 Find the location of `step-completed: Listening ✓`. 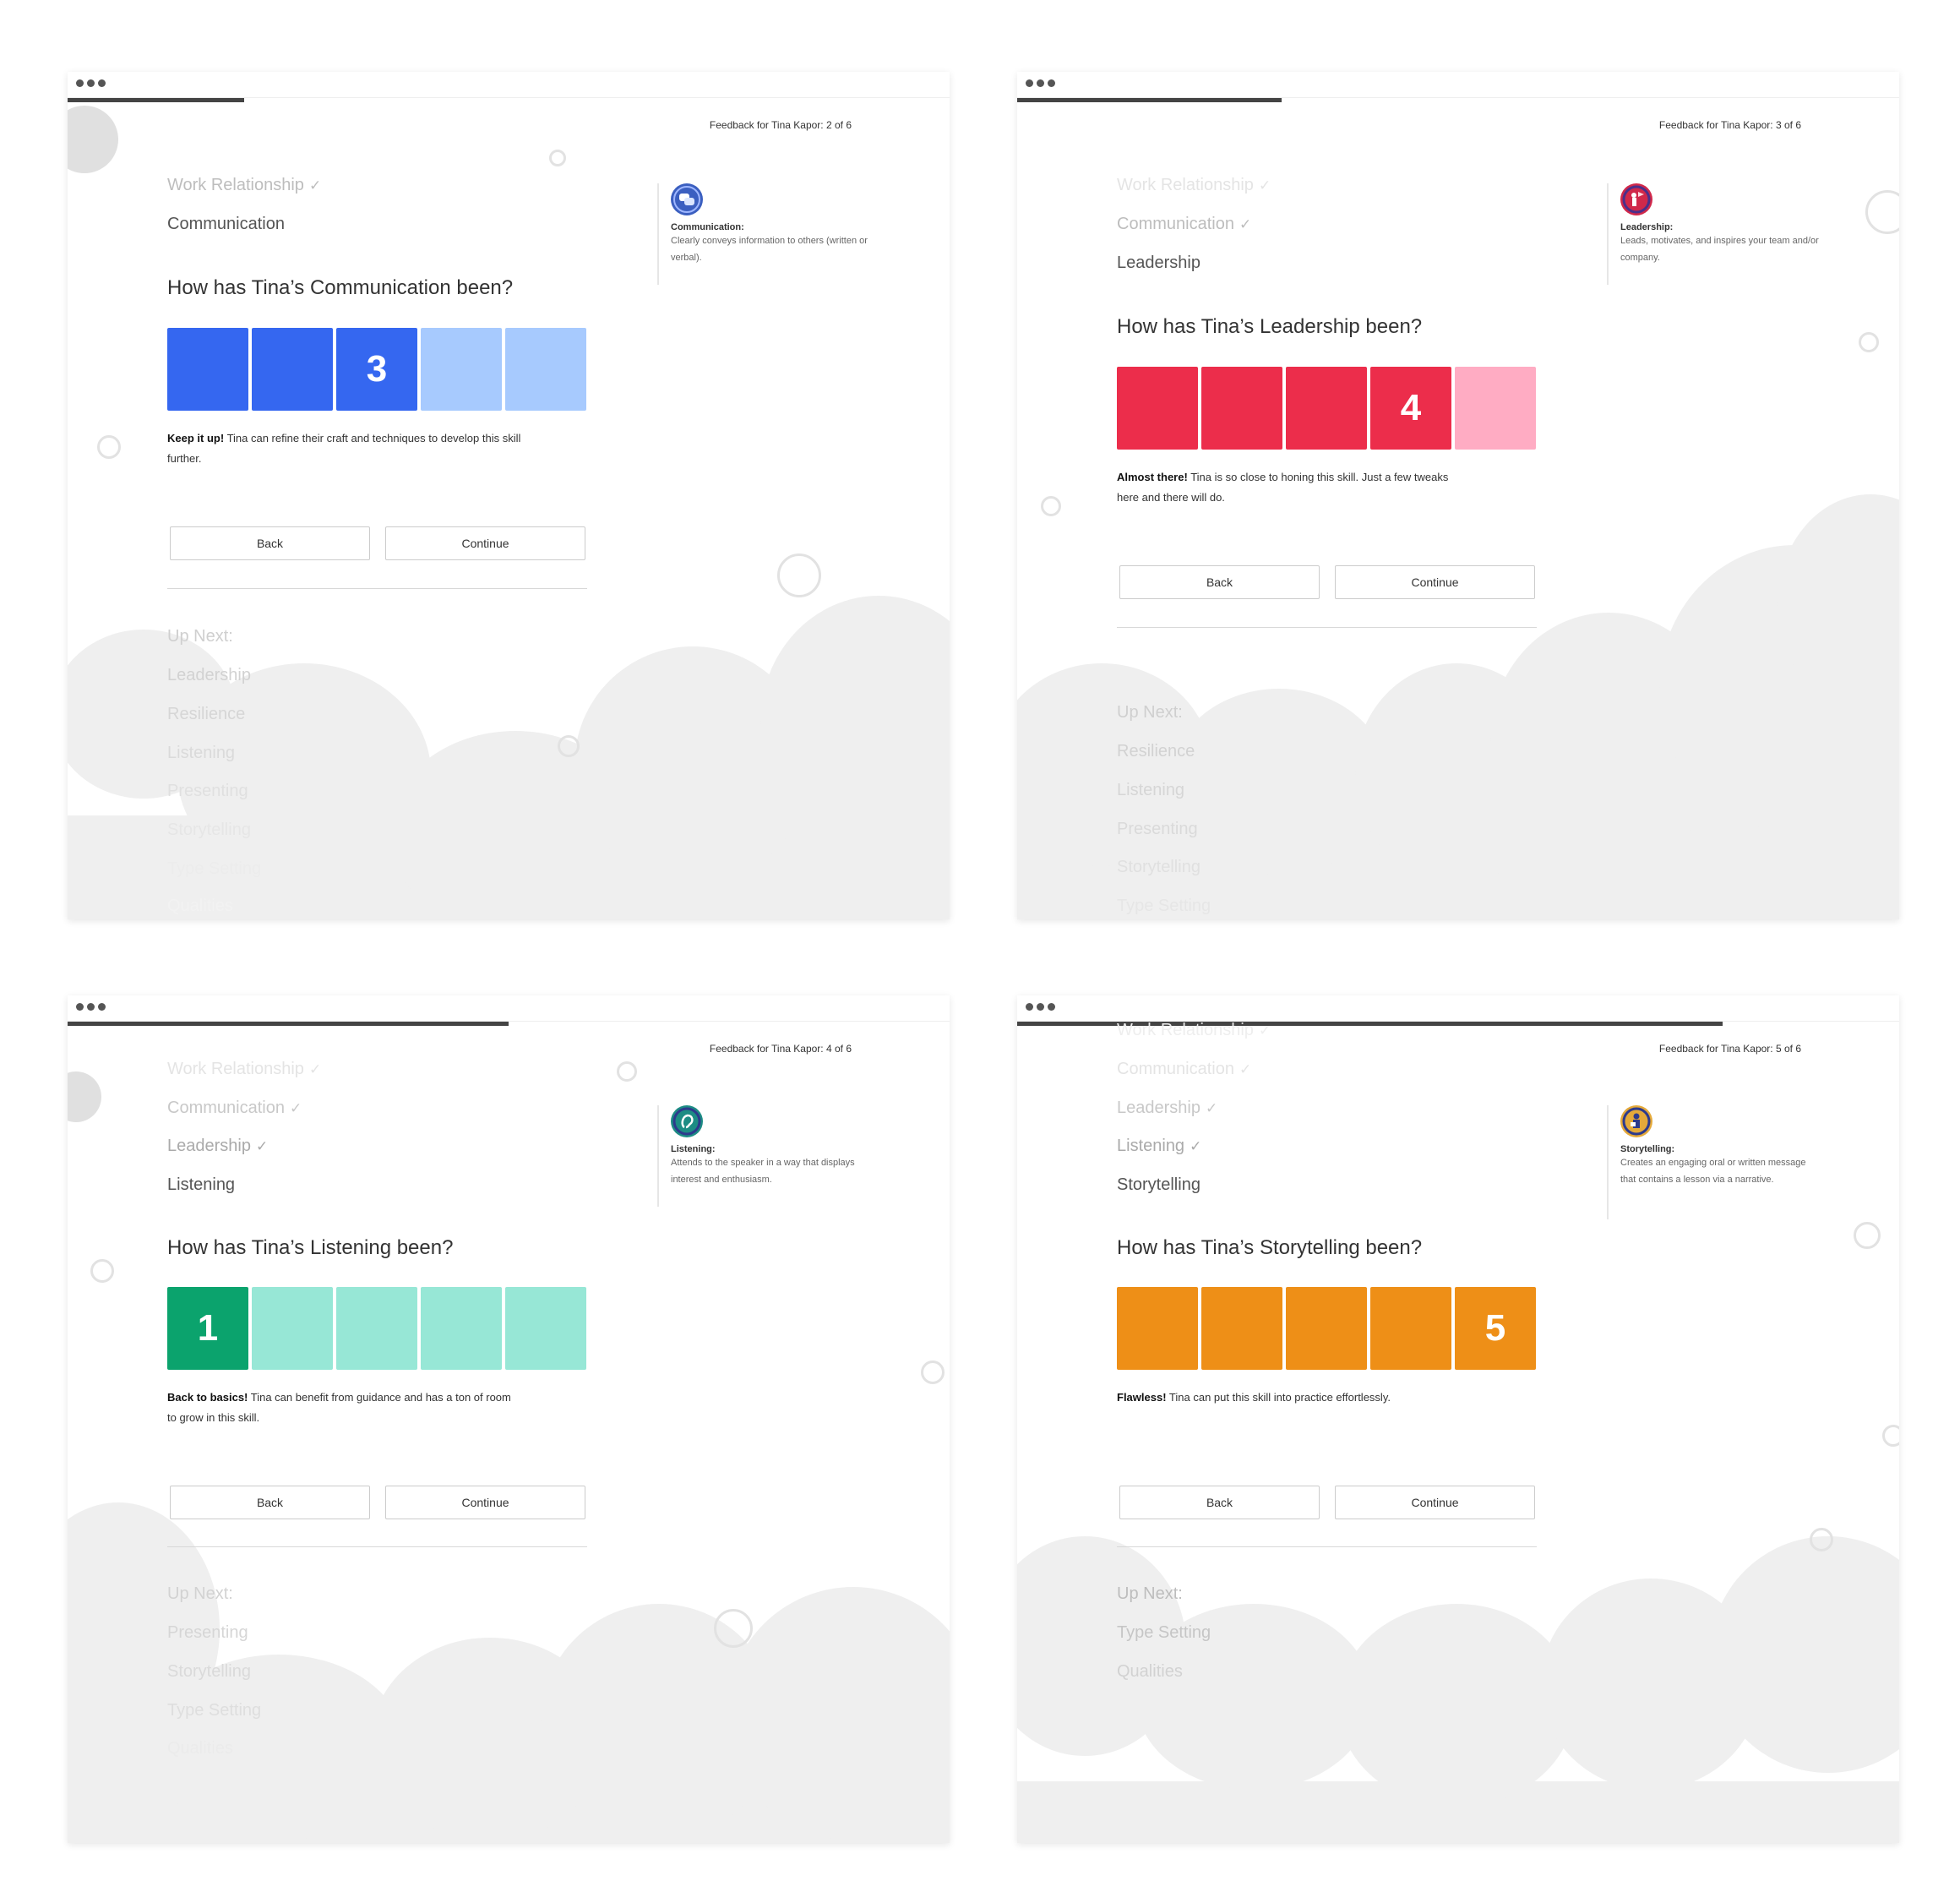

step-completed: Listening ✓ is located at coordinates (1159, 1146).